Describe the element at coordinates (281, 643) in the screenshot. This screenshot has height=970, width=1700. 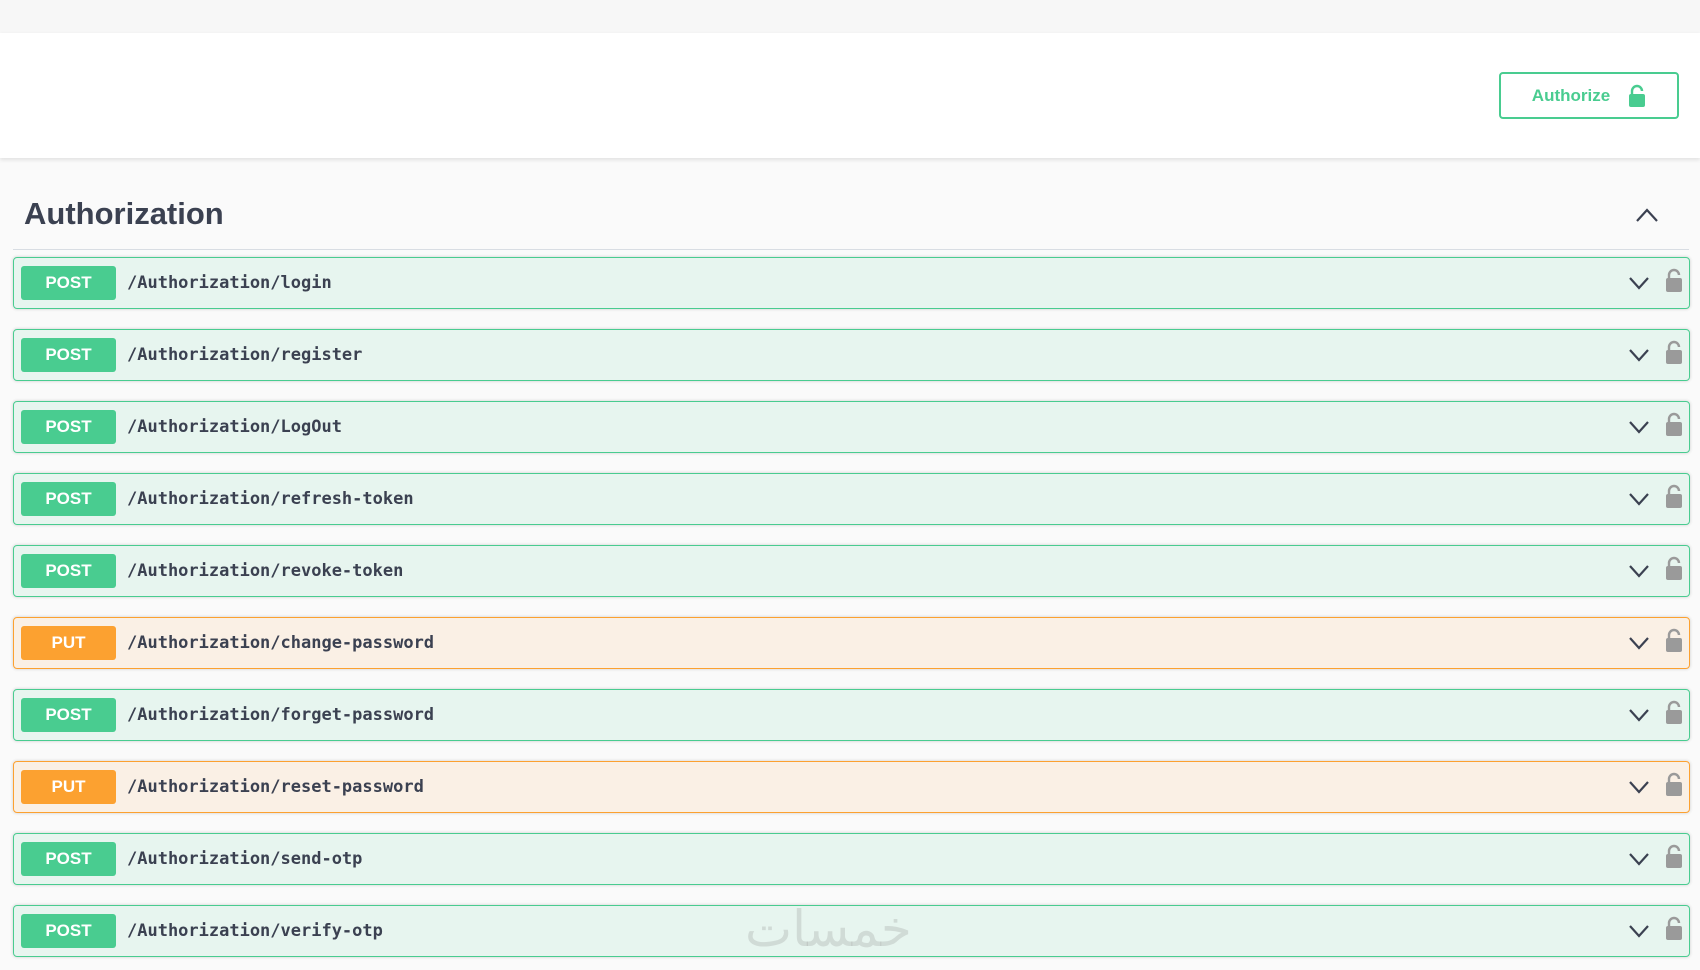
I see `endpoint-path: /Authorization/change-password` at that location.